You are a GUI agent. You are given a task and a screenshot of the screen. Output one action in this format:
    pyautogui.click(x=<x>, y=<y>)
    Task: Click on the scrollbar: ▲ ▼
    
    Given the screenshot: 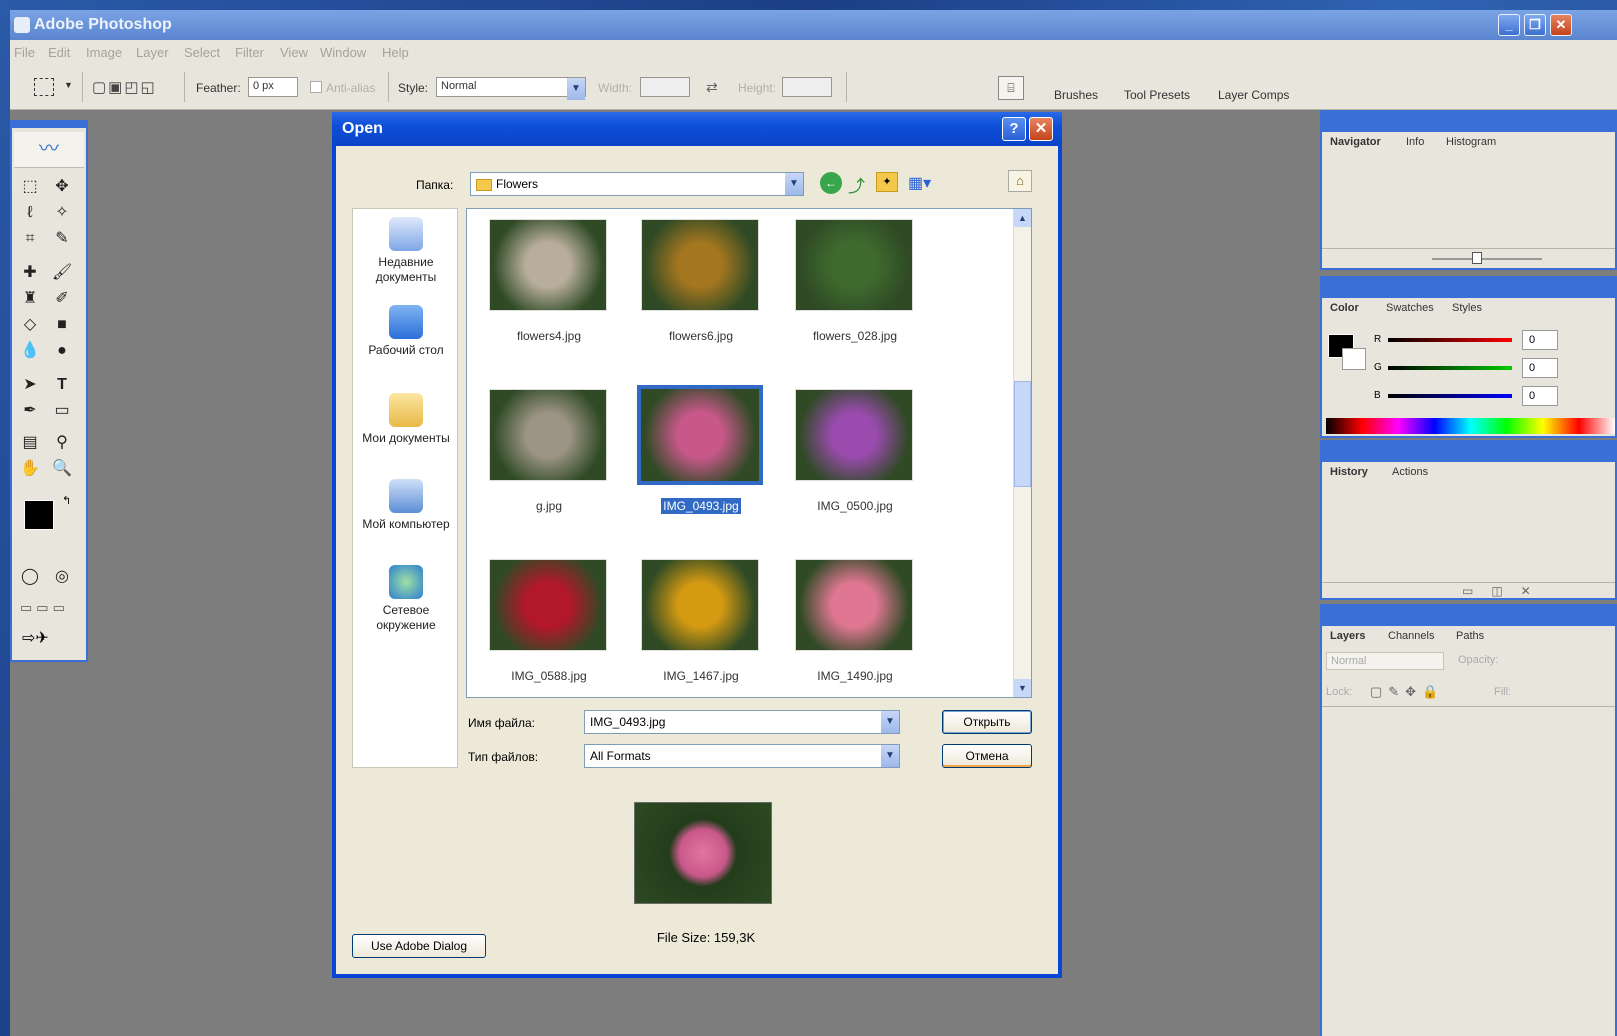 What is the action you would take?
    pyautogui.click(x=1022, y=453)
    